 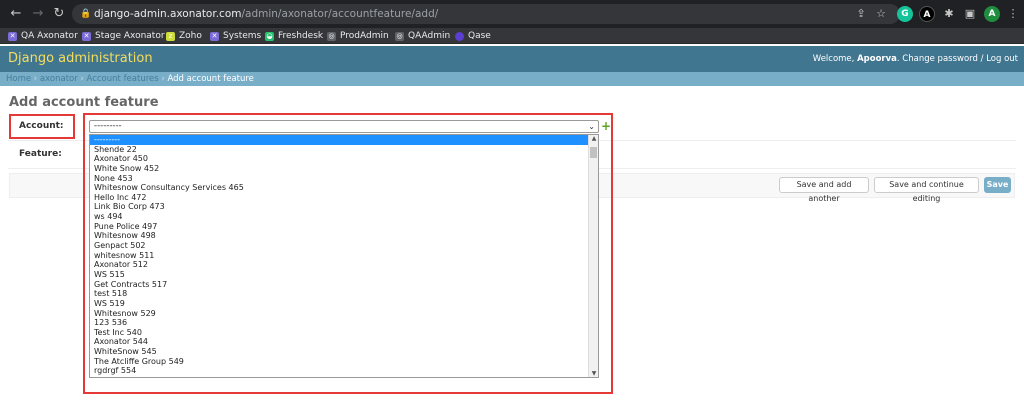 I want to click on bookmark-stage-axonator: ✕ Stage Axonator, so click(x=123, y=36).